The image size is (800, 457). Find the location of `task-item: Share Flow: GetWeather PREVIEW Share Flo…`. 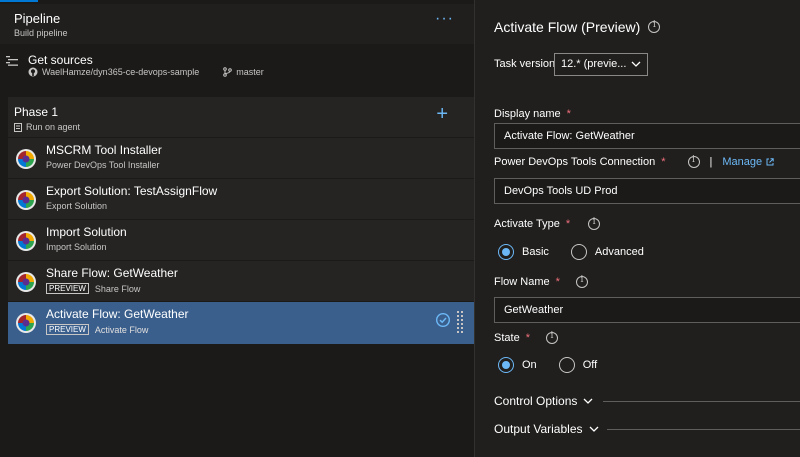

task-item: Share Flow: GetWeather PREVIEW Share Flo… is located at coordinates (241, 280).